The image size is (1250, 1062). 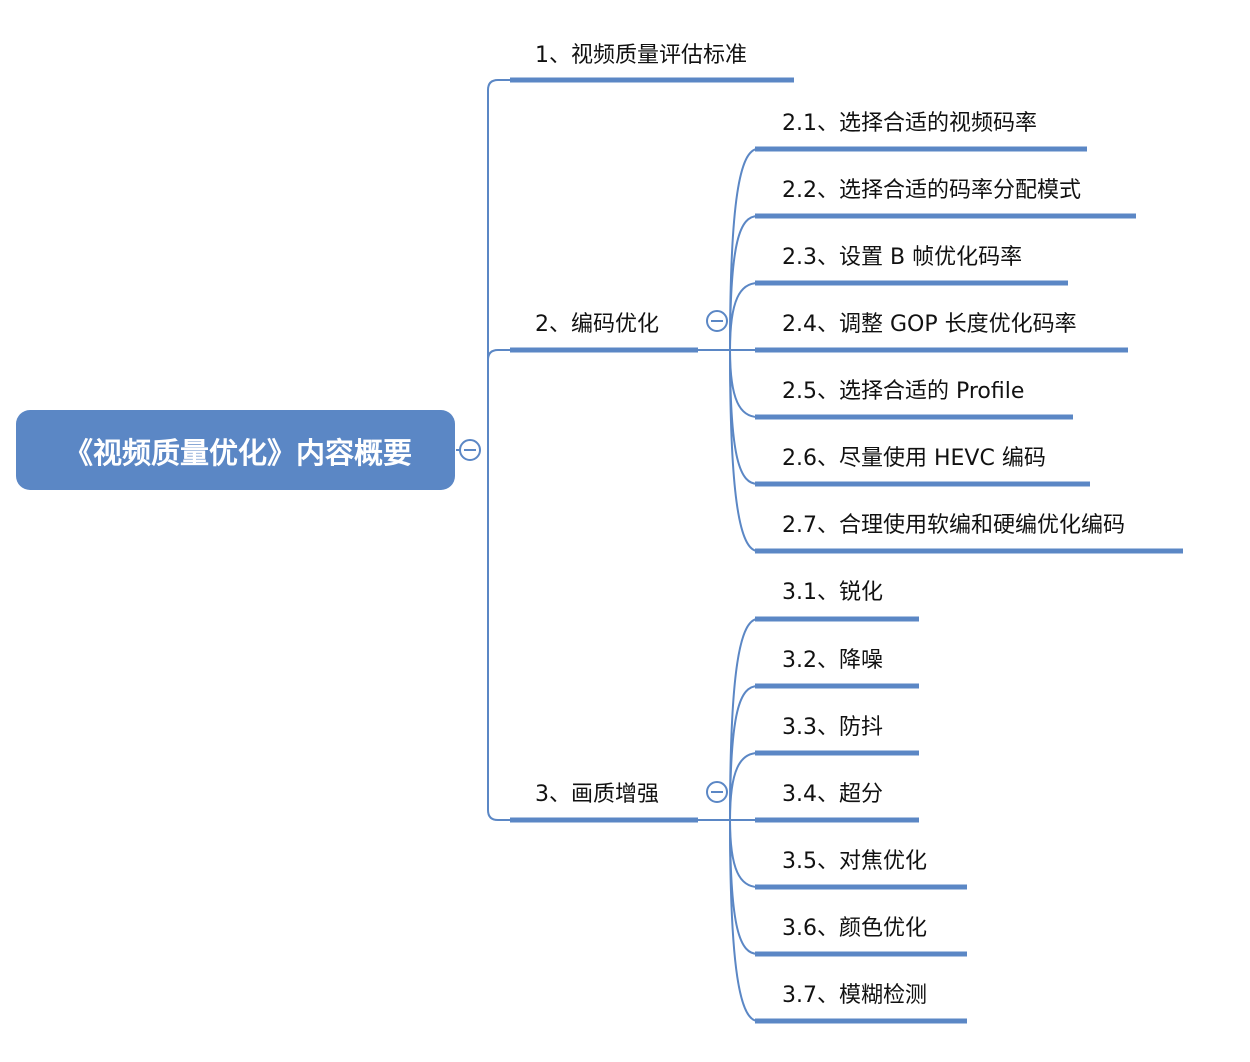 I want to click on leaf-label-2-4: 2.4、调整 GOP 长度优化码率, so click(x=929, y=324).